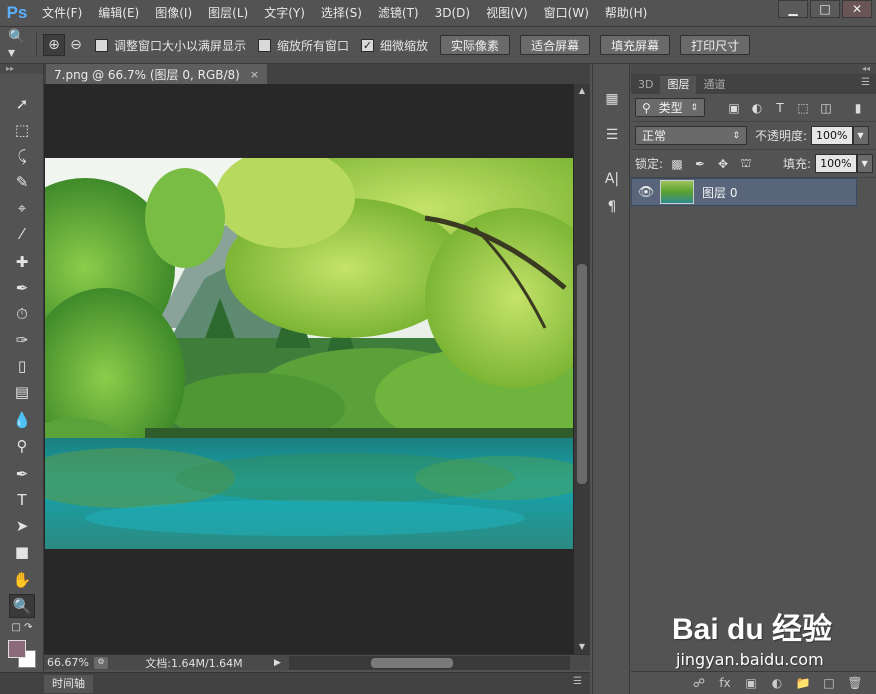 The width and height of the screenshot is (876, 694). Describe the element at coordinates (715, 45) in the screenshot. I see `print-size-button: 打印尺寸` at that location.